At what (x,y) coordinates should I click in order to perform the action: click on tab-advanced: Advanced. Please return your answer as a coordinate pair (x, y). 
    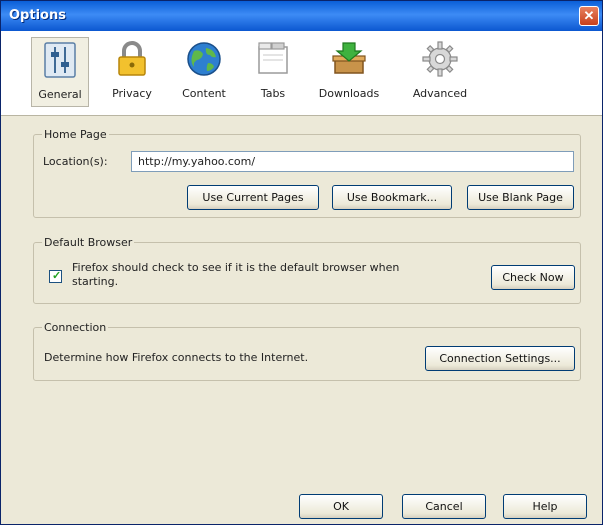
    Looking at the image, I should click on (440, 72).